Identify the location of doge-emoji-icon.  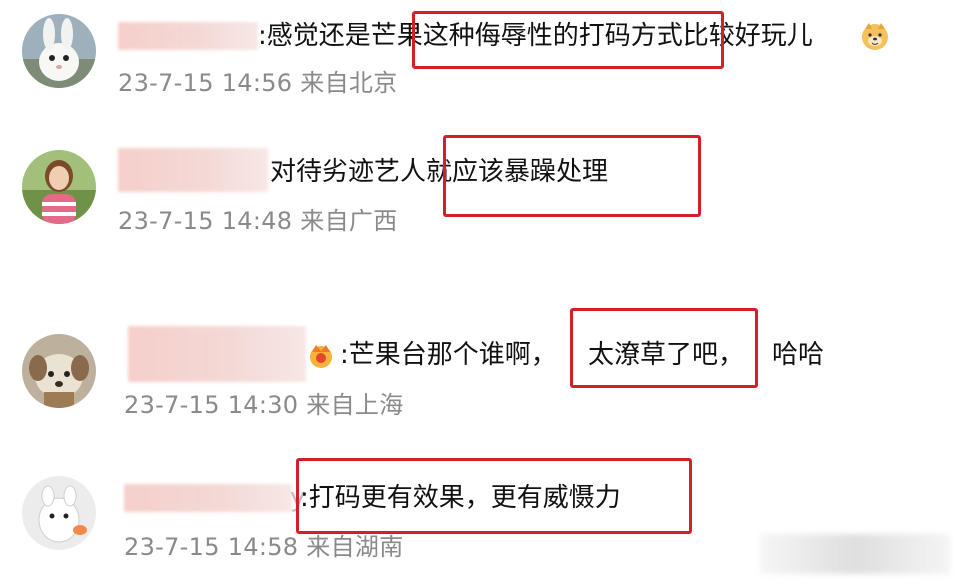
(875, 36).